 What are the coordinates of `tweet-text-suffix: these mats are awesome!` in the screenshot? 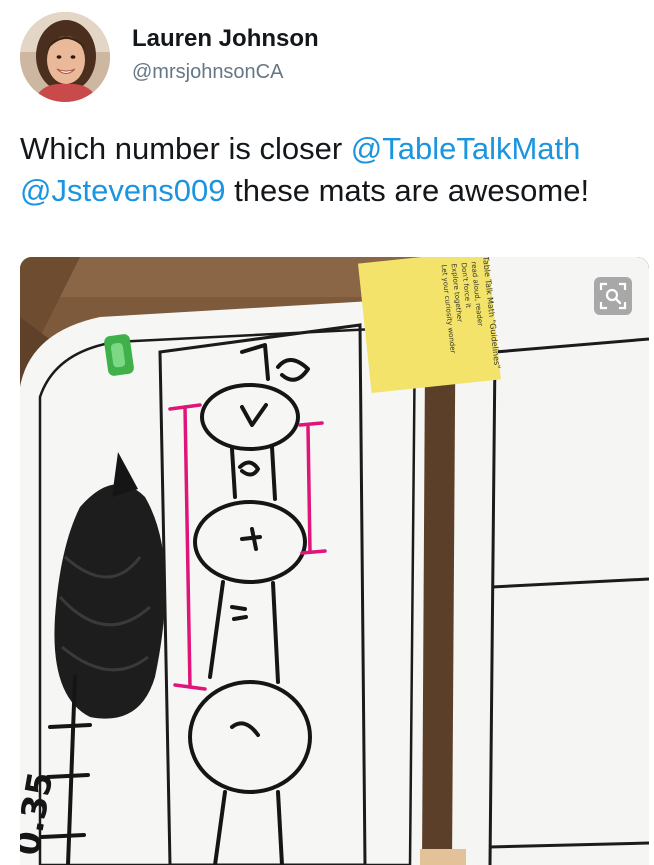 It's located at (407, 190).